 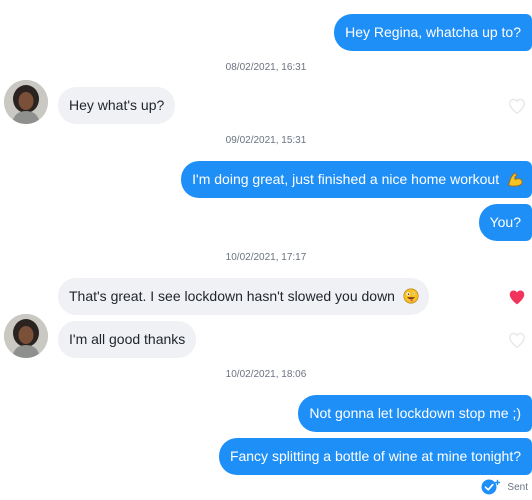 I want to click on message-text: You?, so click(x=505, y=222).